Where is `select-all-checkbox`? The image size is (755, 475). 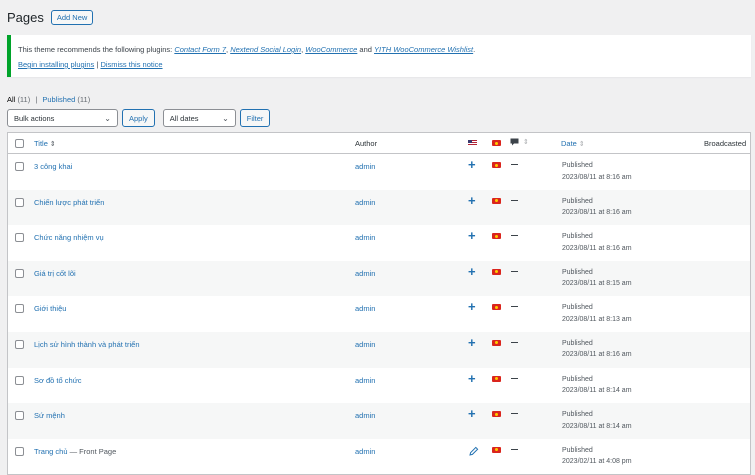 select-all-checkbox is located at coordinates (19, 143).